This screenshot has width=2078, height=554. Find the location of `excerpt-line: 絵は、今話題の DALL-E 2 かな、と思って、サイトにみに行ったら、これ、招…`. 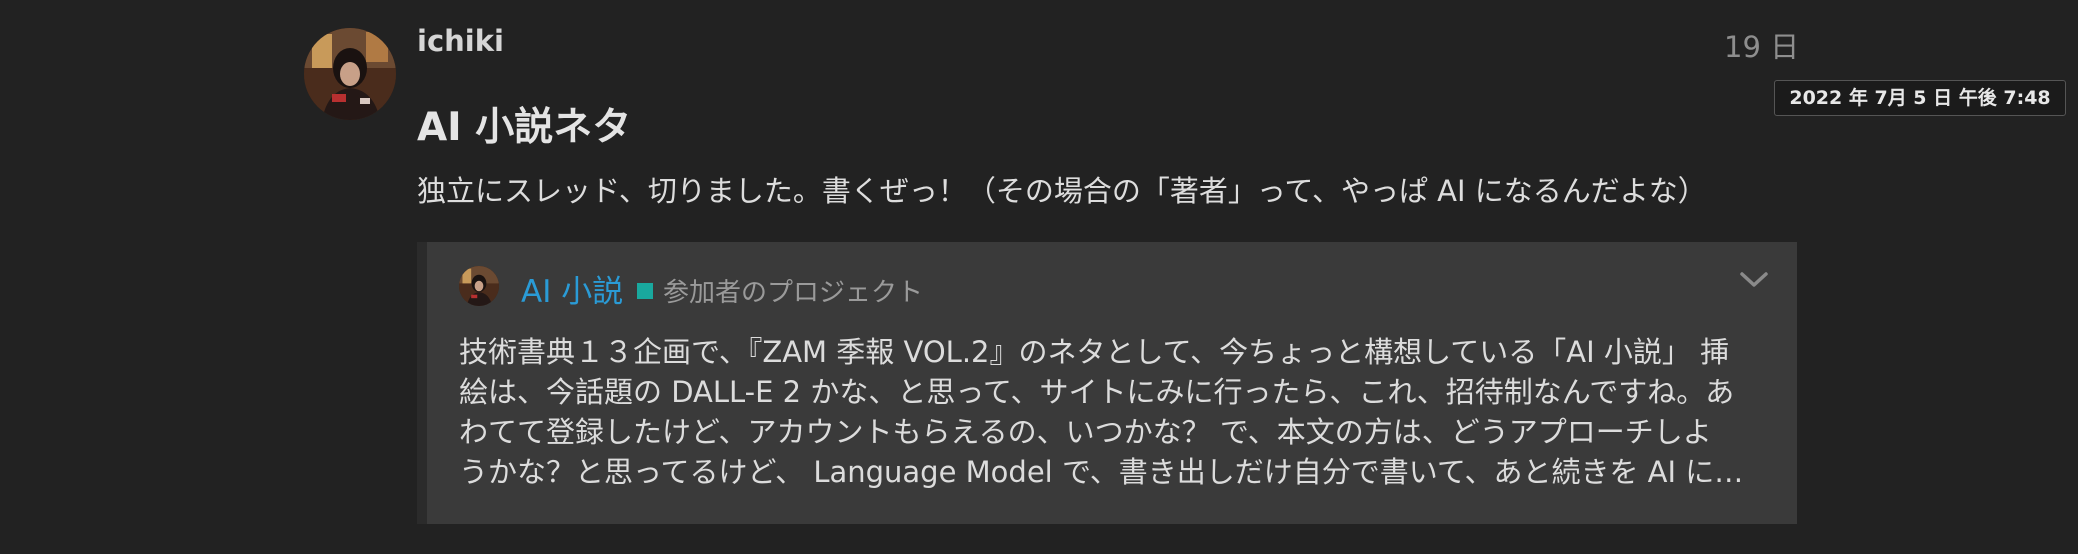

excerpt-line: 絵は、今話題の DALL-E 2 かな、と思って、サイトにみに行ったら、これ、招… is located at coordinates (1097, 392).